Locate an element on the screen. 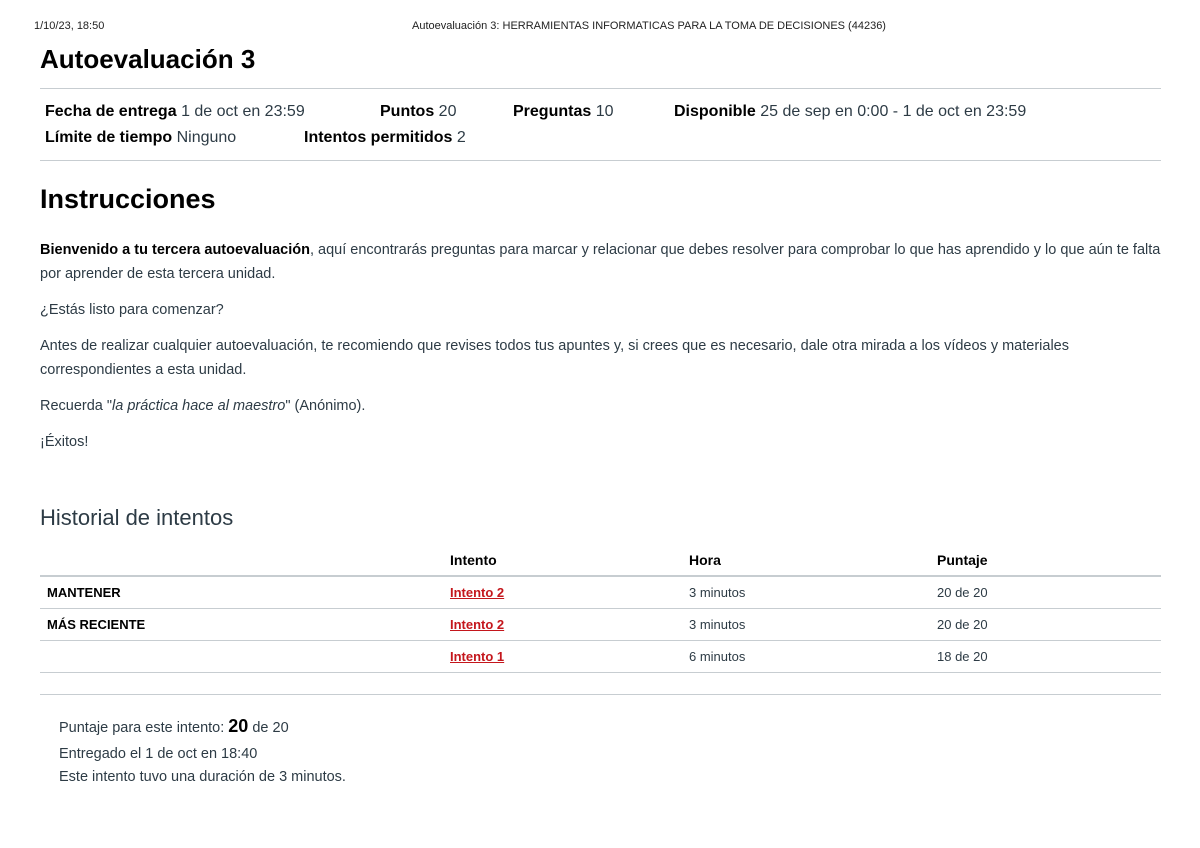 This screenshot has width=1200, height=848. table-header-row: Intento Hora Puntaje is located at coordinates (600, 561).